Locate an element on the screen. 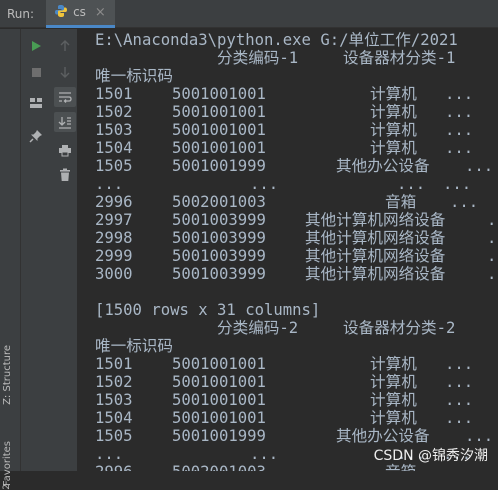  print-icon is located at coordinates (65, 150).